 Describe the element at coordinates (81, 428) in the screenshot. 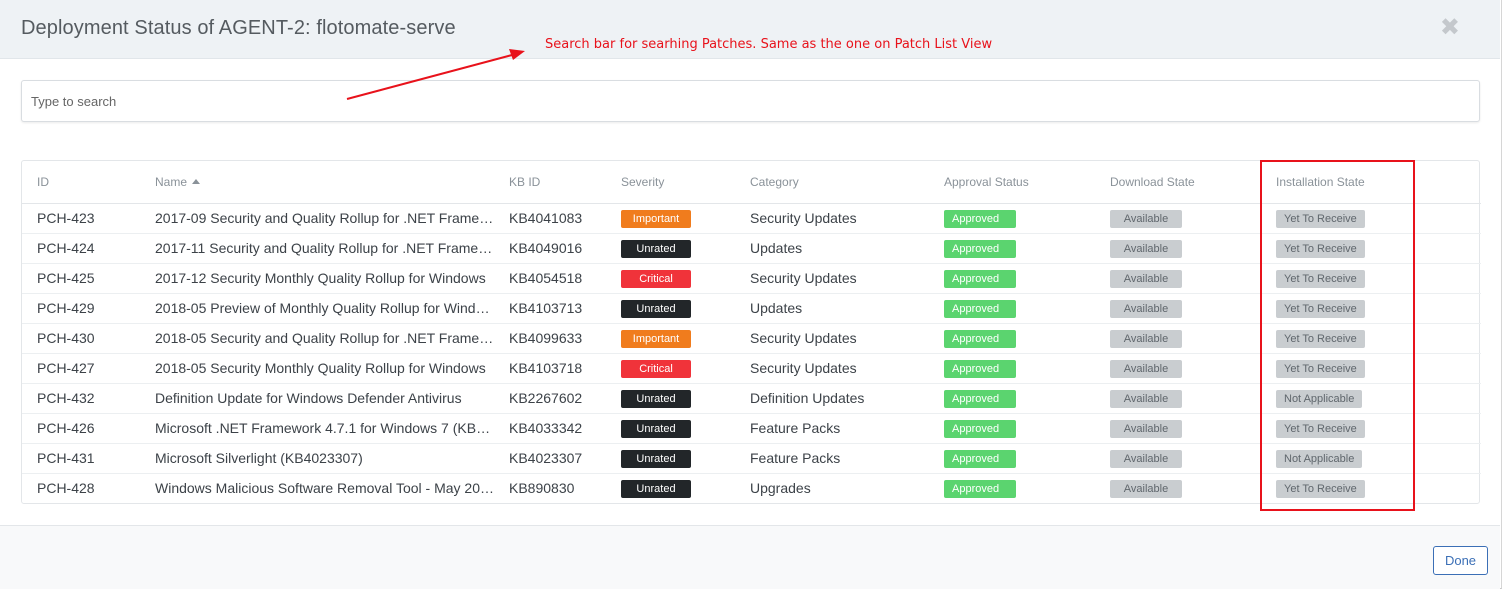

I see `cell-id: PCH-426` at that location.